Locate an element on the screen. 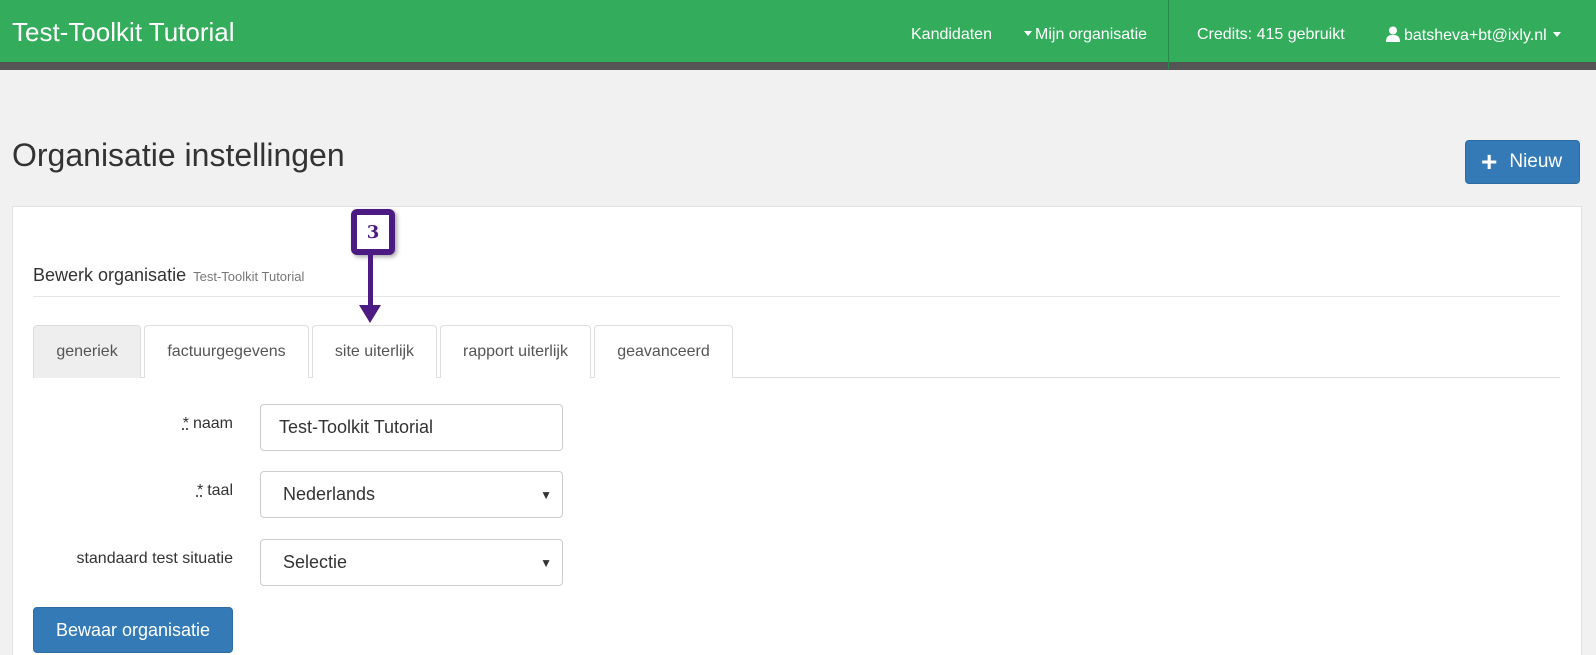 The width and height of the screenshot is (1596, 655). situatie-select-value: Selectie is located at coordinates (315, 562).